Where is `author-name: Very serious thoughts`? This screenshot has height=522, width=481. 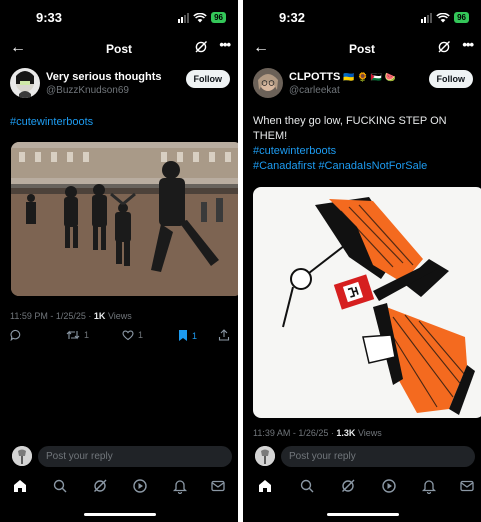 author-name: Very serious thoughts is located at coordinates (104, 77).